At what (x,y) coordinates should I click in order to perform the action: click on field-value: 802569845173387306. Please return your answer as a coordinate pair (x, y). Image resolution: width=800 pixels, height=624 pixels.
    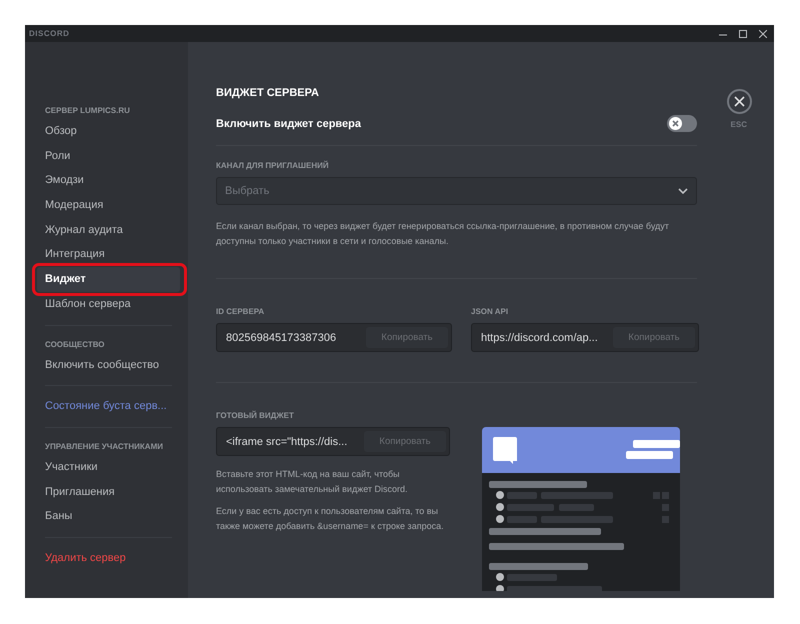
    Looking at the image, I should click on (281, 338).